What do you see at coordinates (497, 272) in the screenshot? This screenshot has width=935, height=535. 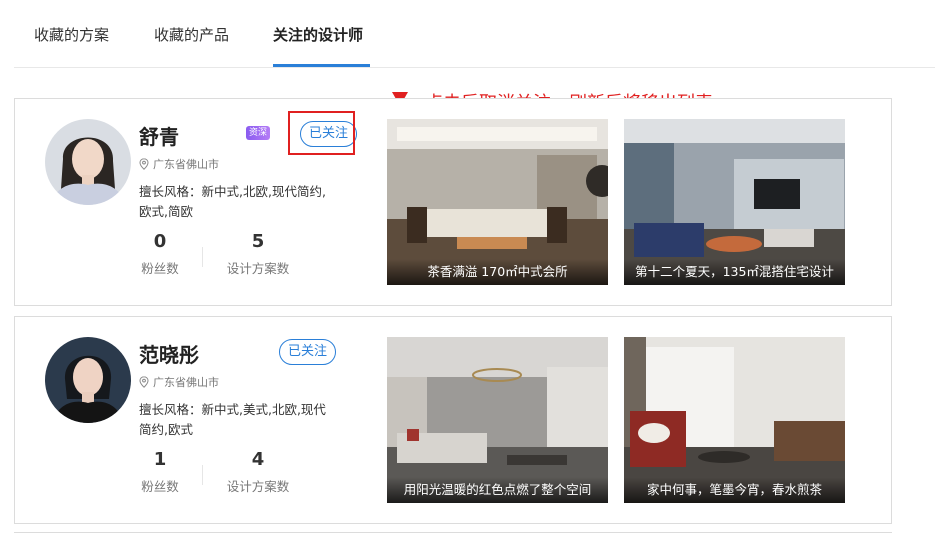 I see `project-caption: 茶香满溢 170㎡中式会所` at bounding box center [497, 272].